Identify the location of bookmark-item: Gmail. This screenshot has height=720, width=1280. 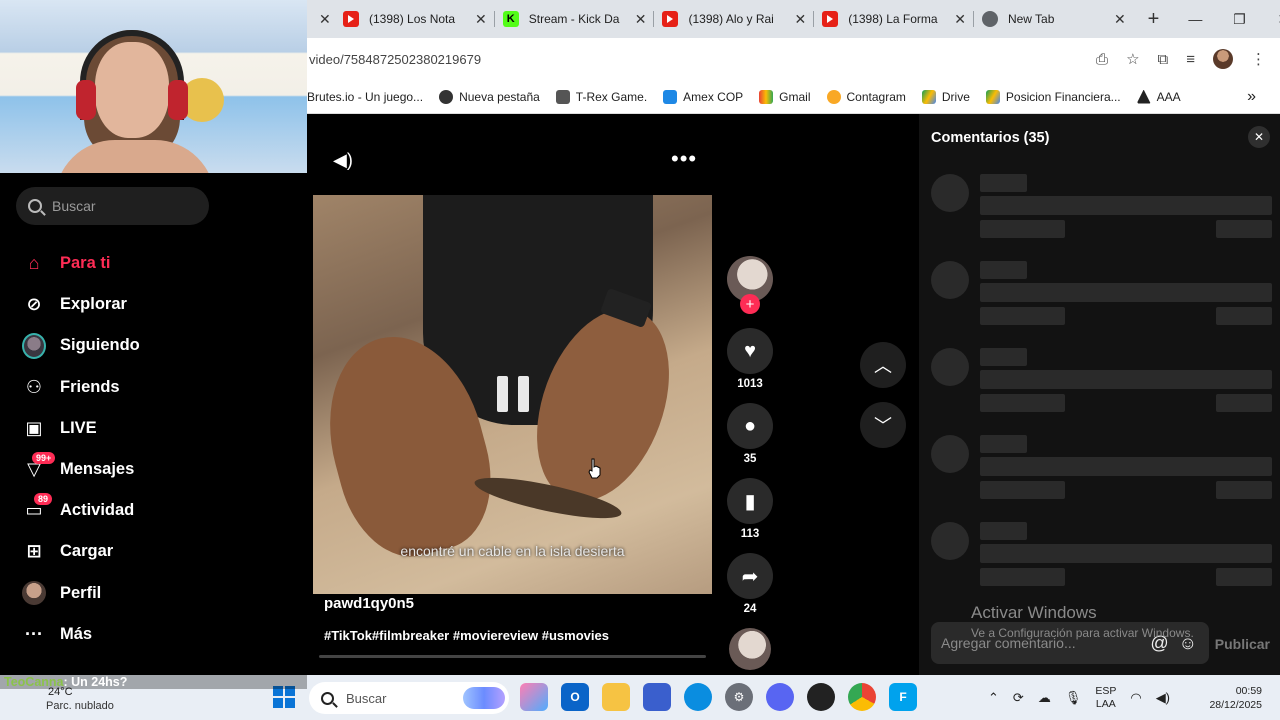
(785, 96).